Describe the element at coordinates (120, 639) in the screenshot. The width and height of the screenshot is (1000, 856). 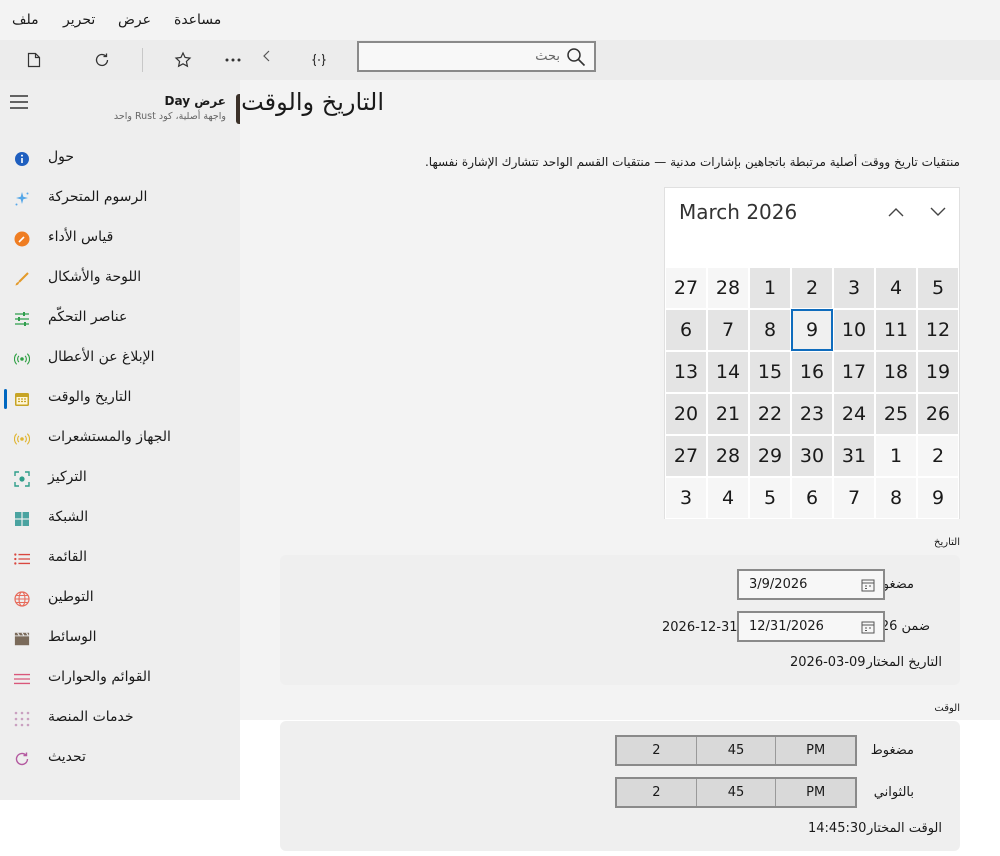
I see `sidebar-item: الوسائط` at that location.